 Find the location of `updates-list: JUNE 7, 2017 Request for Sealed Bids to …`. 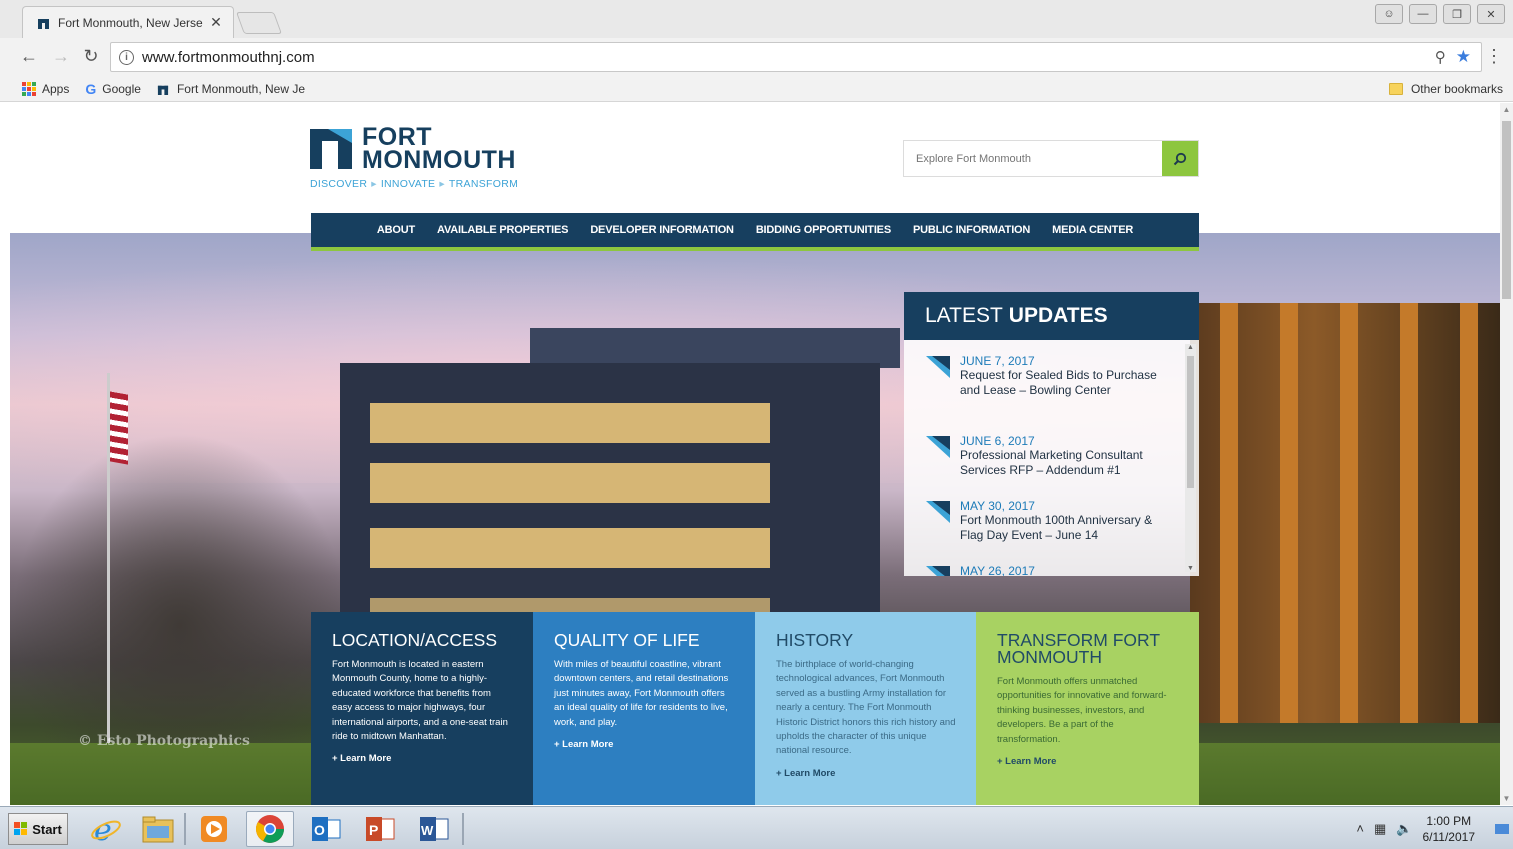

updates-list: JUNE 7, 2017 Request for Sealed Bids to … is located at coordinates (1051, 458).